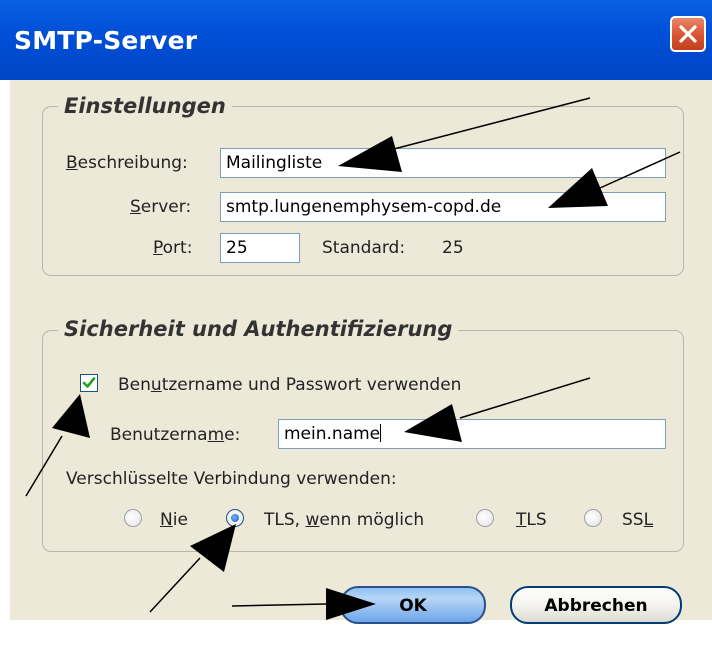 This screenshot has width=712, height=646. Describe the element at coordinates (356, 40) in the screenshot. I see `title-bar: SMTP-Server` at that location.